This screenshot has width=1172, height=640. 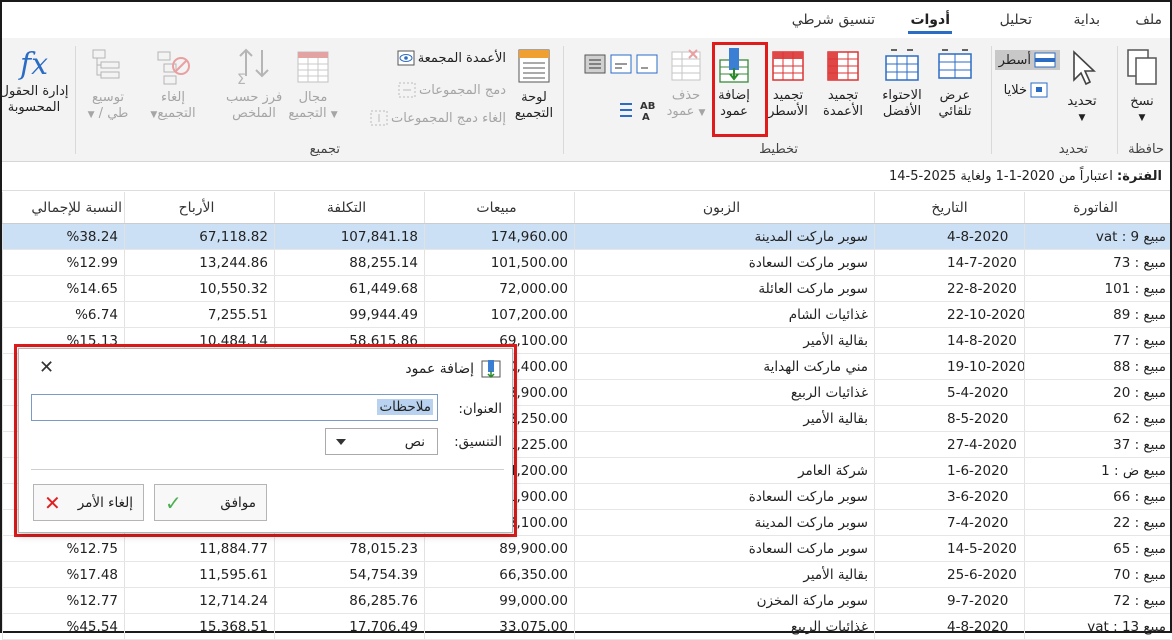 I want to click on cell-invoice: مبيع : 70, so click(x=1098, y=574).